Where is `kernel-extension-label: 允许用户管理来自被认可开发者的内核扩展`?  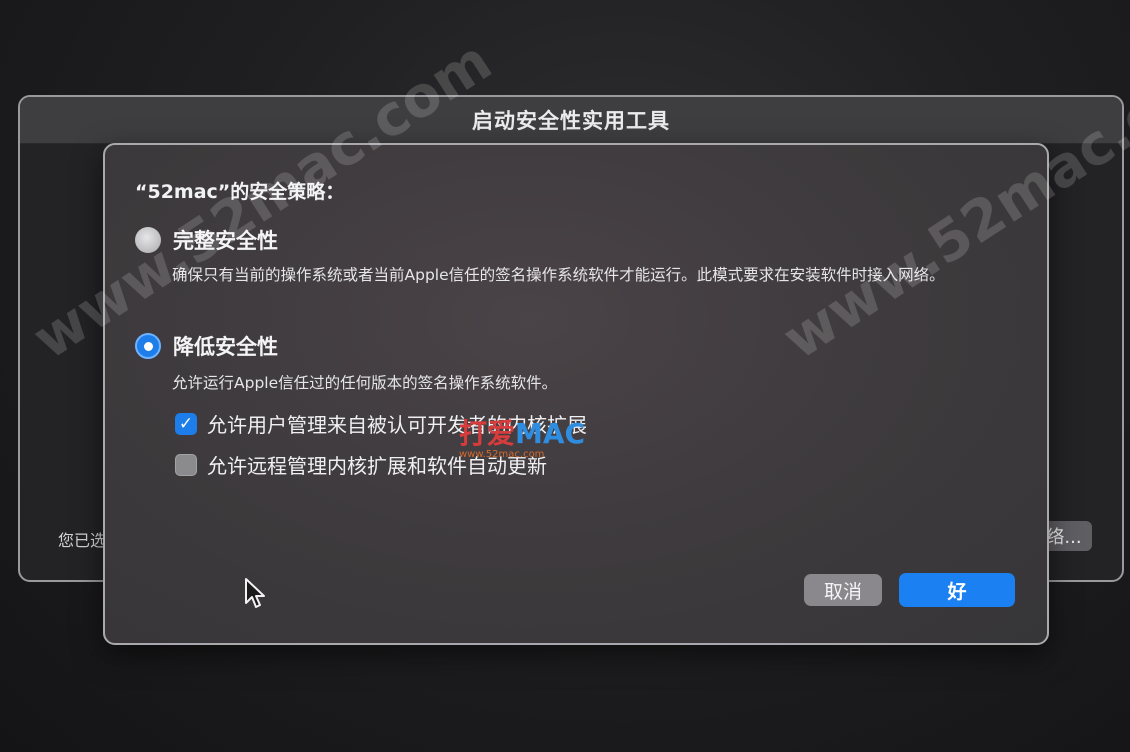
kernel-extension-label: 允许用户管理来自被认可开发者的内核扩展 is located at coordinates (397, 425).